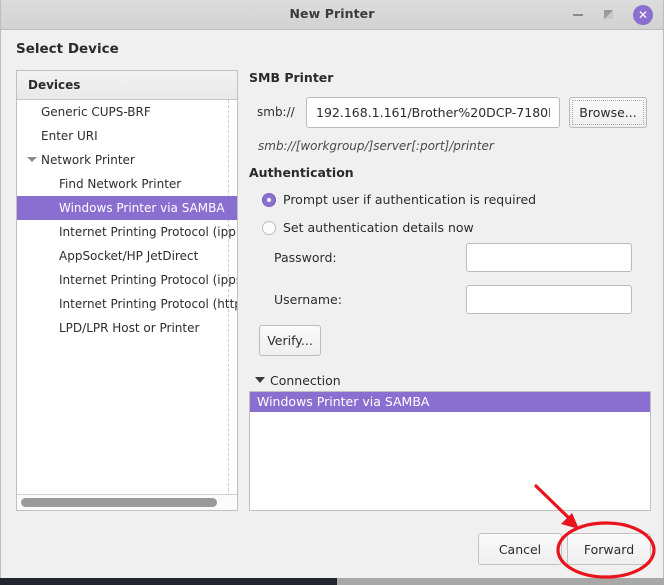  Describe the element at coordinates (549, 257) in the screenshot. I see `password-field` at that location.